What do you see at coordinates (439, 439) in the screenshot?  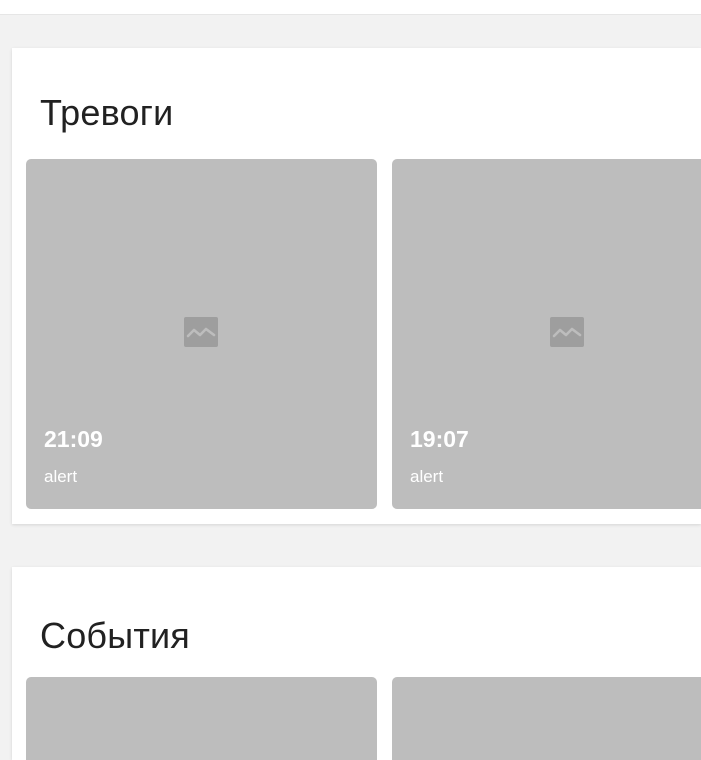 I see `alert-time: 19:07` at bounding box center [439, 439].